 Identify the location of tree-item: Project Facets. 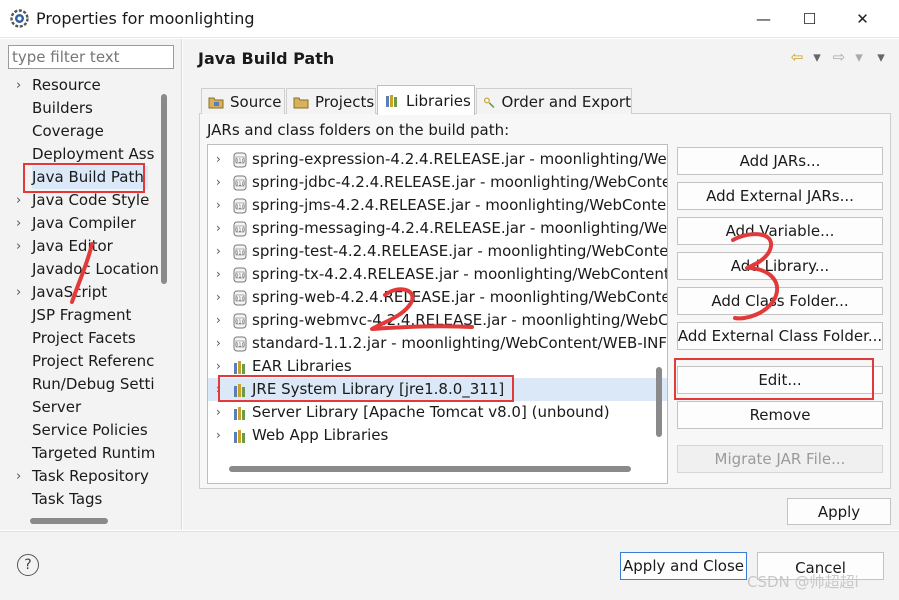
(80, 338).